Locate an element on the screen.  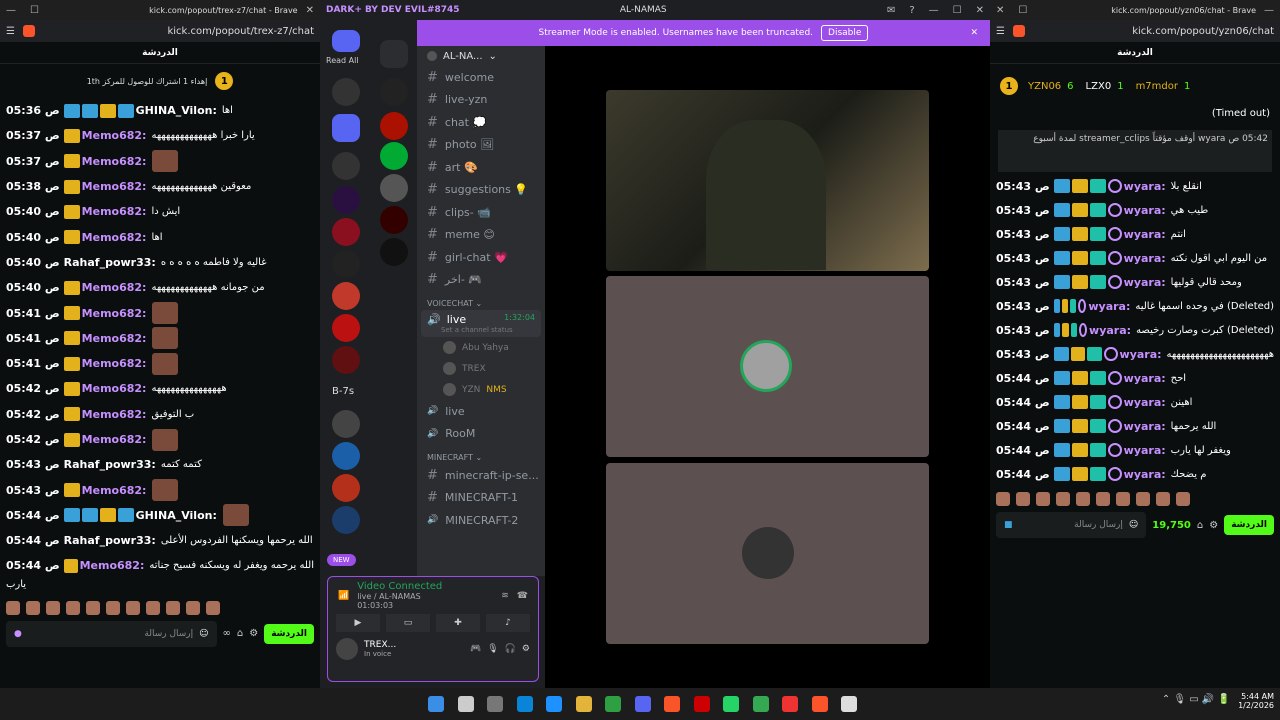
address-bar: ☰ kick.com/popout/trex-z7/chat is located at coordinates (160, 31).